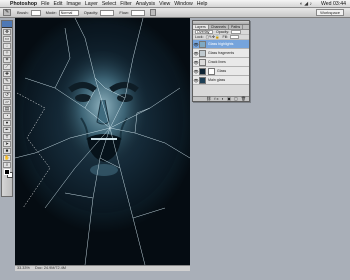  Describe the element at coordinates (68, 12) in the screenshot. I see `mode-select: Normal` at that location.